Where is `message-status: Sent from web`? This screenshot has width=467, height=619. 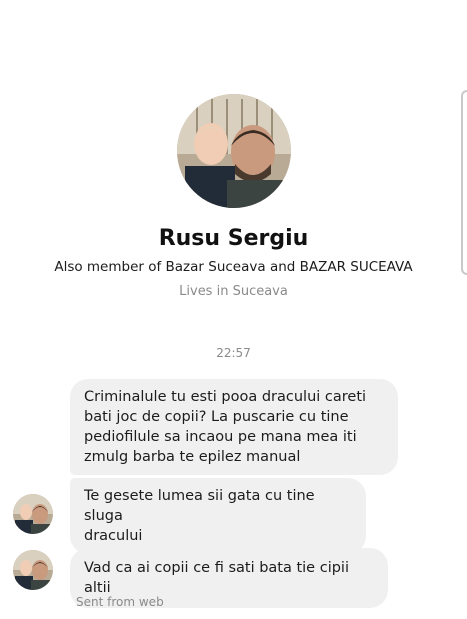 message-status: Sent from web is located at coordinates (120, 602).